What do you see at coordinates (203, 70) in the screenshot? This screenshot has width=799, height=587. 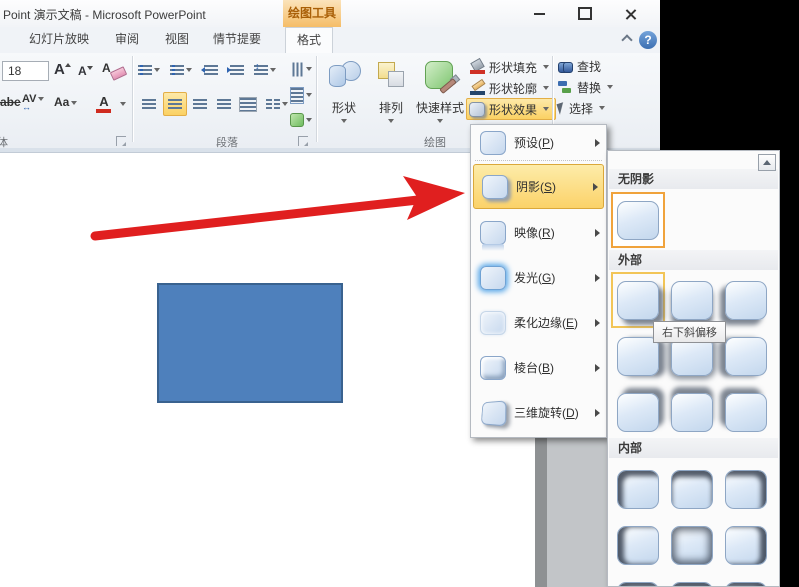 I see `indent-arrow-icon` at bounding box center [203, 70].